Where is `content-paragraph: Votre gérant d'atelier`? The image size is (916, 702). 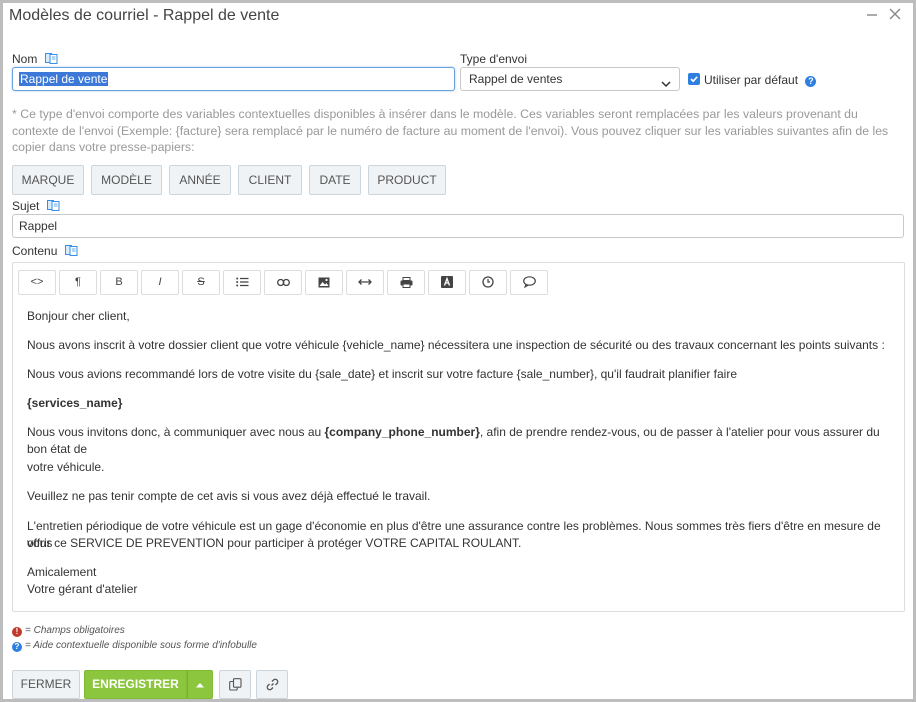 content-paragraph: Votre gérant d'atelier is located at coordinates (82, 589).